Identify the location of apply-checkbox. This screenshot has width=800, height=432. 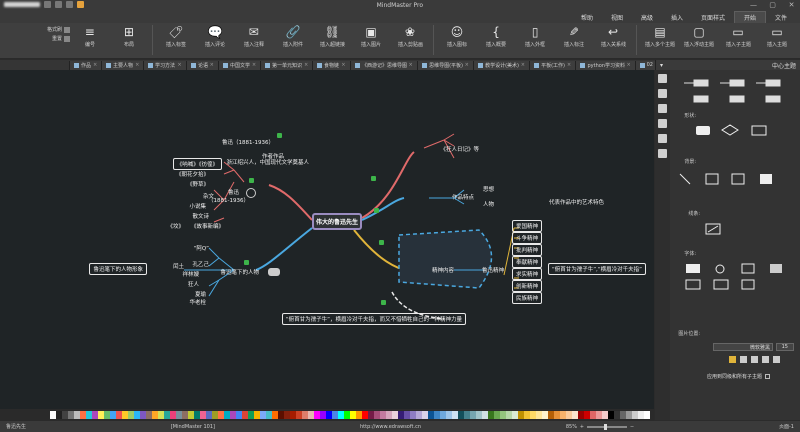
(767, 376).